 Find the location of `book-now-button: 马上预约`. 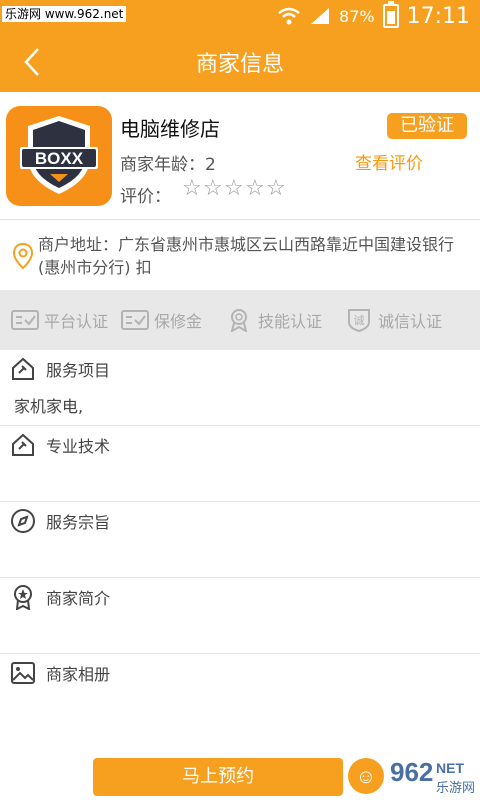

book-now-button: 马上预约 is located at coordinates (218, 777).